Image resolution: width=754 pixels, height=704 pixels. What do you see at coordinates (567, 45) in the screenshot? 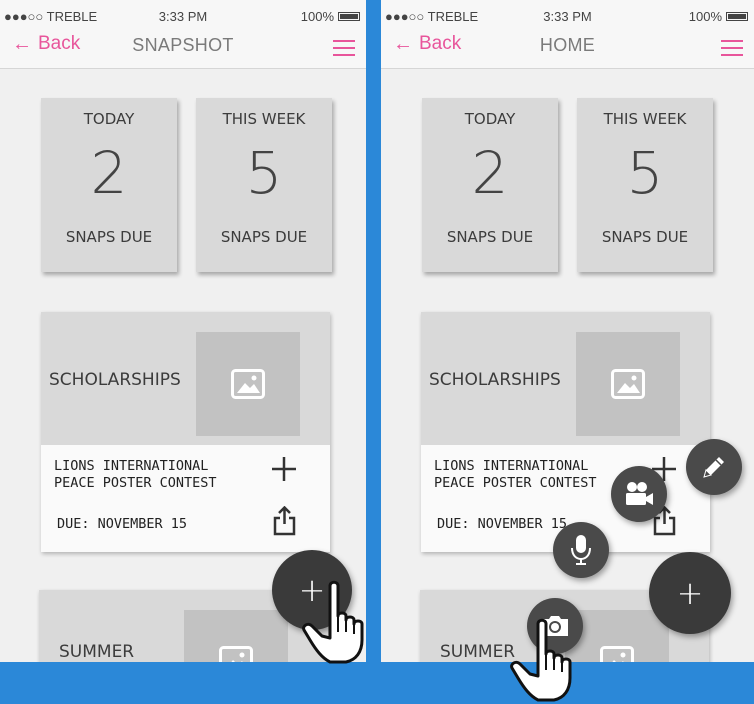
I see `page-title: HOME` at bounding box center [567, 45].